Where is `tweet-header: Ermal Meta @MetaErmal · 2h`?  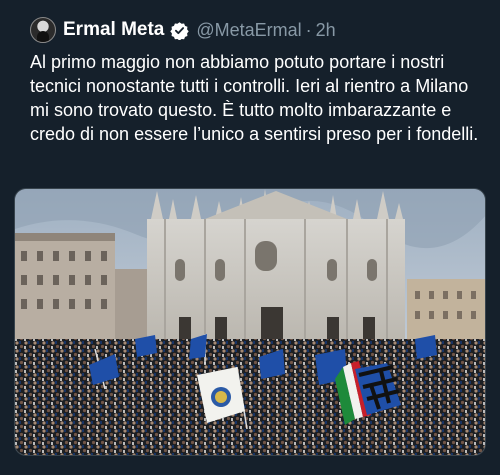 tweet-header: Ermal Meta @MetaErmal · 2h is located at coordinates (183, 30).